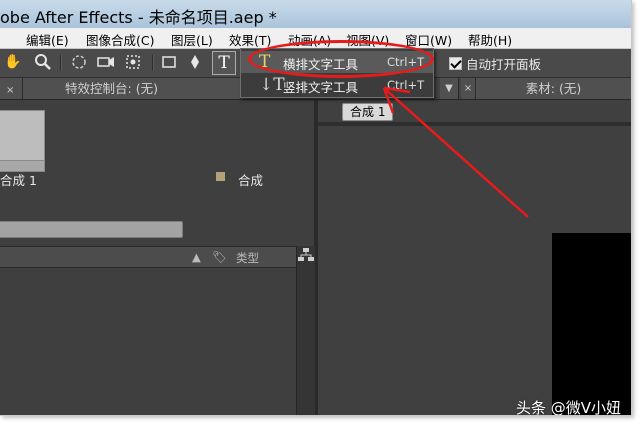  I want to click on annotation-arrow, so click(455, 152).